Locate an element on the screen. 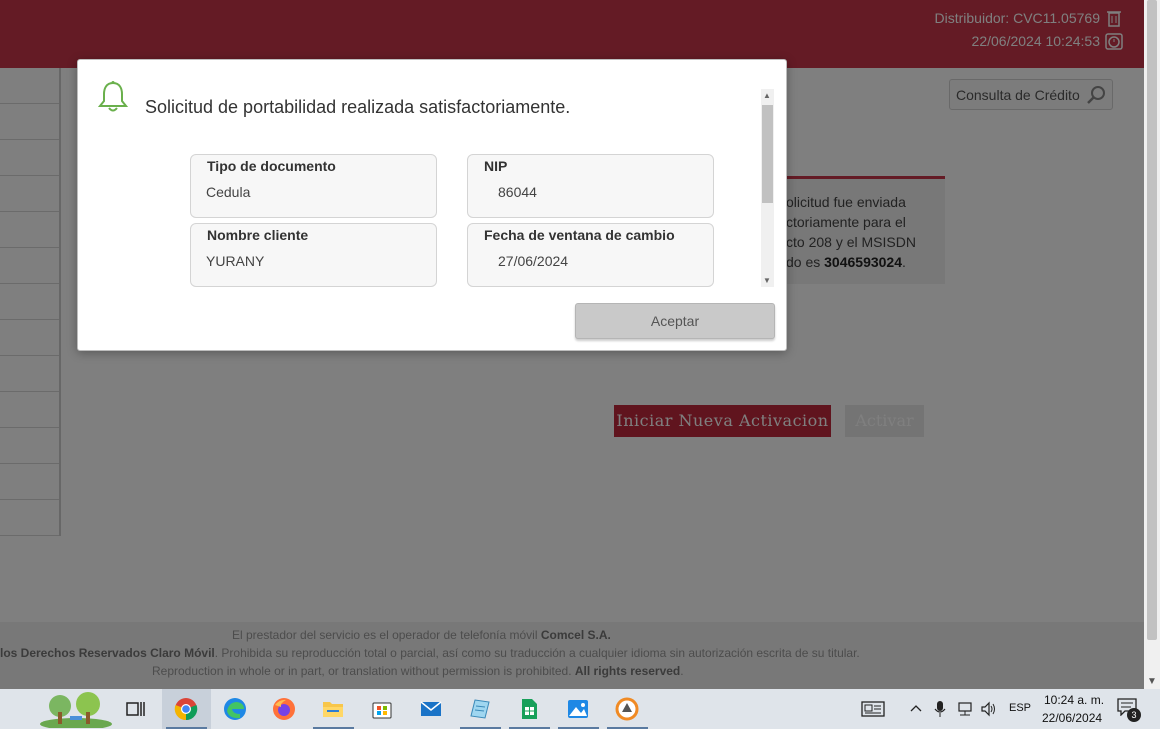  taskbar-date: 22/06/2024 is located at coordinates (1072, 718).